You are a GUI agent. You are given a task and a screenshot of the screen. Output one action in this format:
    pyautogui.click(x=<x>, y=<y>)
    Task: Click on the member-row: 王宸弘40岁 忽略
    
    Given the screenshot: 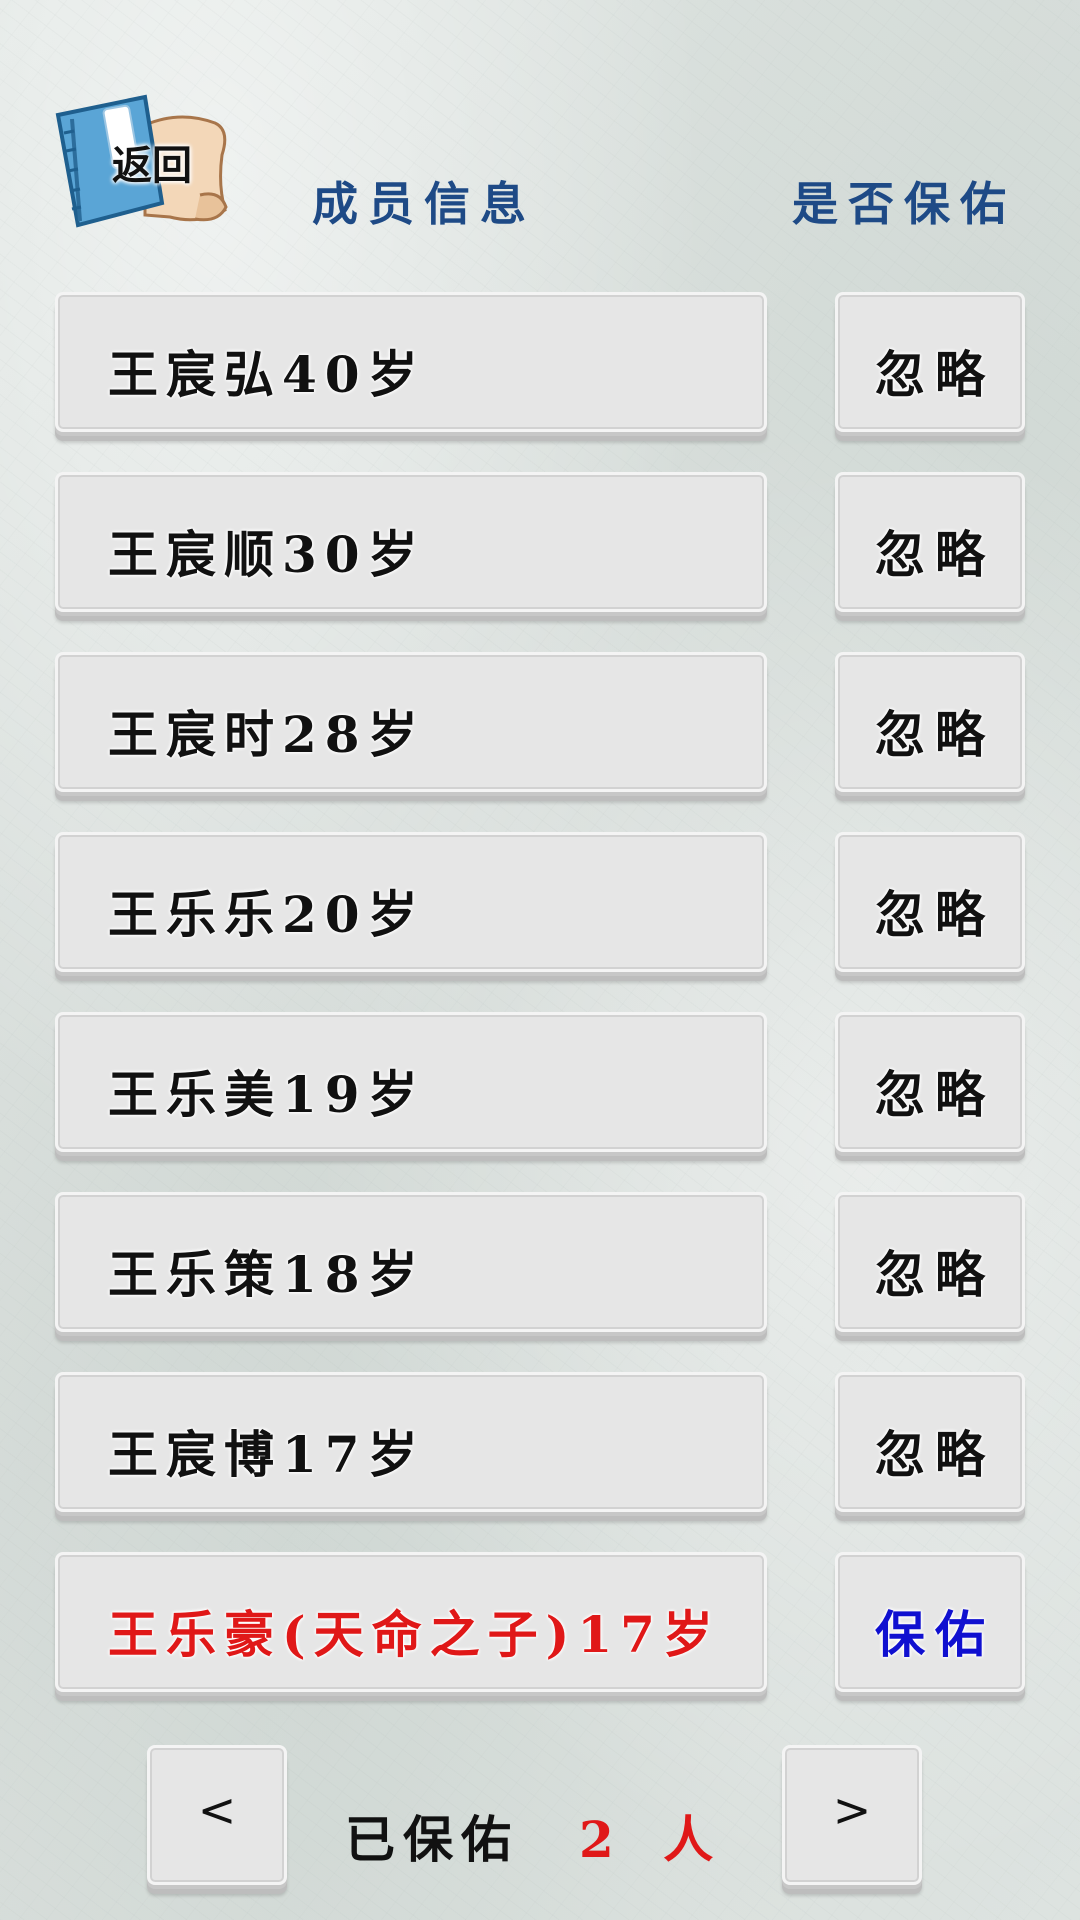 What is the action you would take?
    pyautogui.click(x=542, y=367)
    